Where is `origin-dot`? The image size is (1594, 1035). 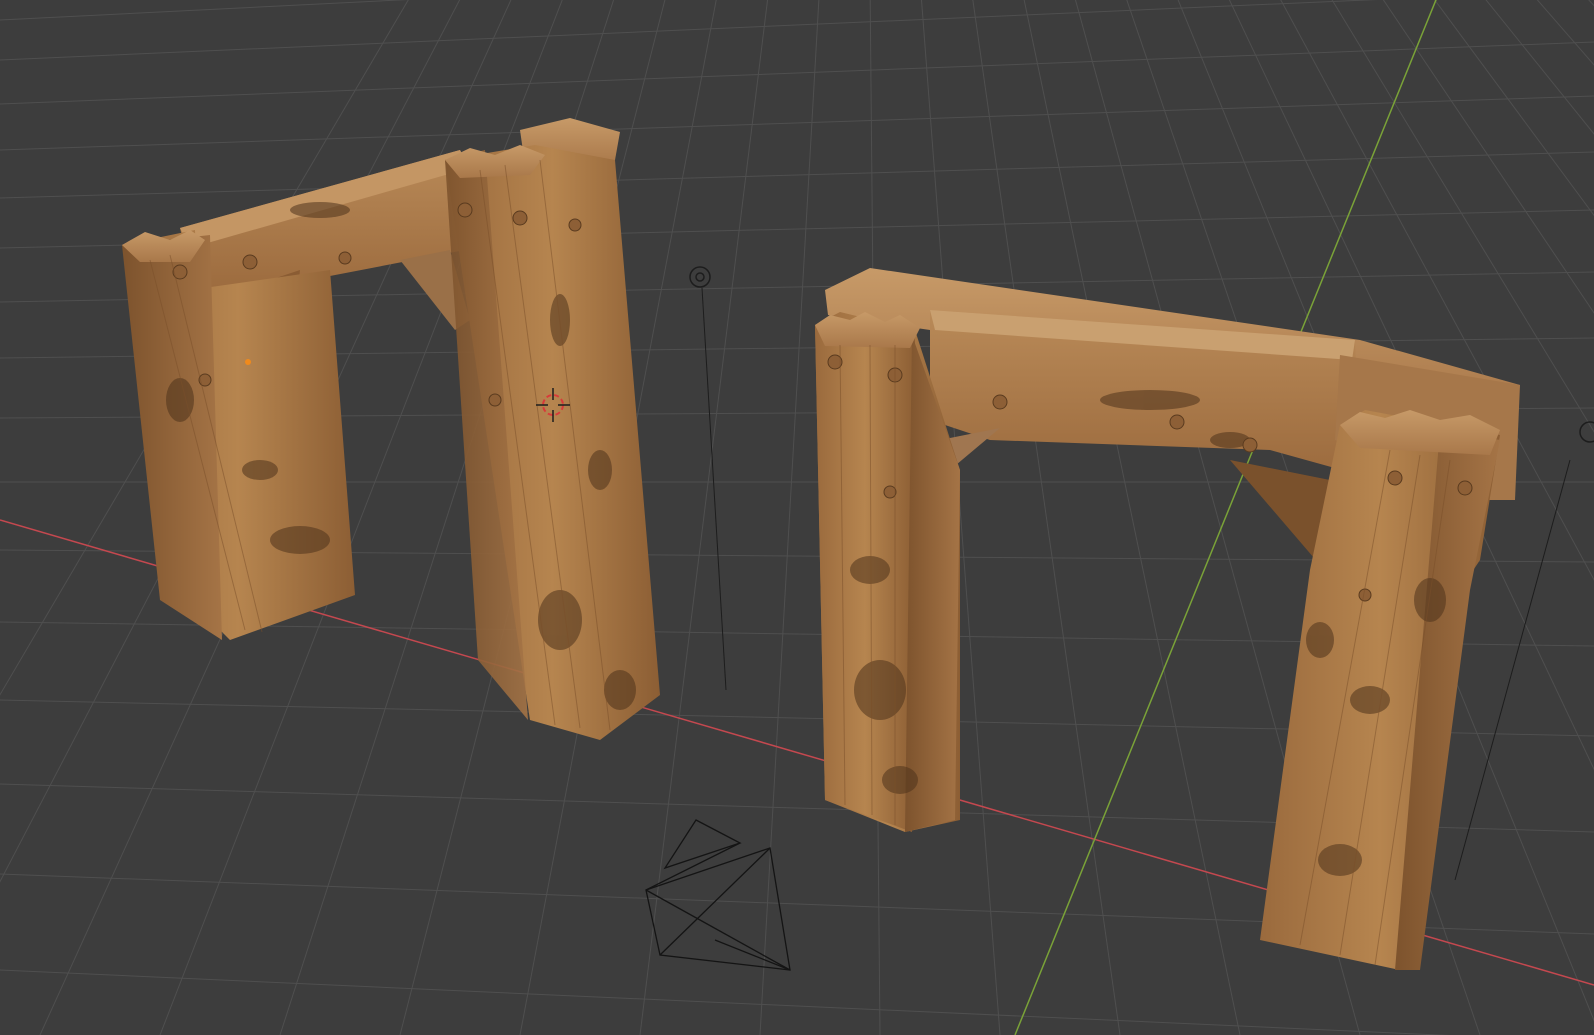
origin-dot is located at coordinates (248, 362).